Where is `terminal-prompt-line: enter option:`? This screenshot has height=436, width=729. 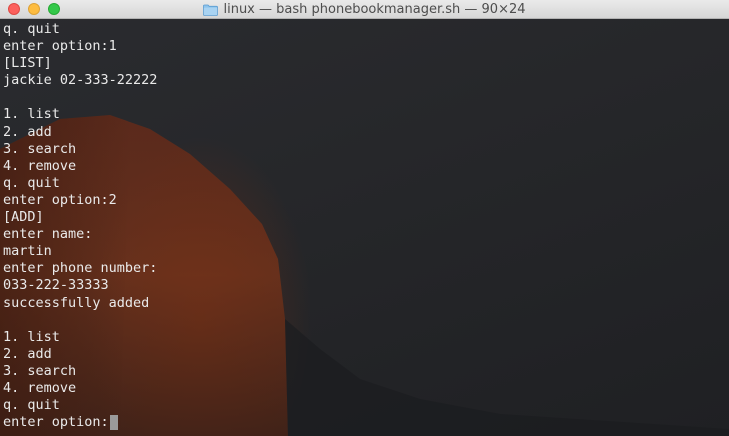 terminal-prompt-line: enter option: is located at coordinates (80, 422).